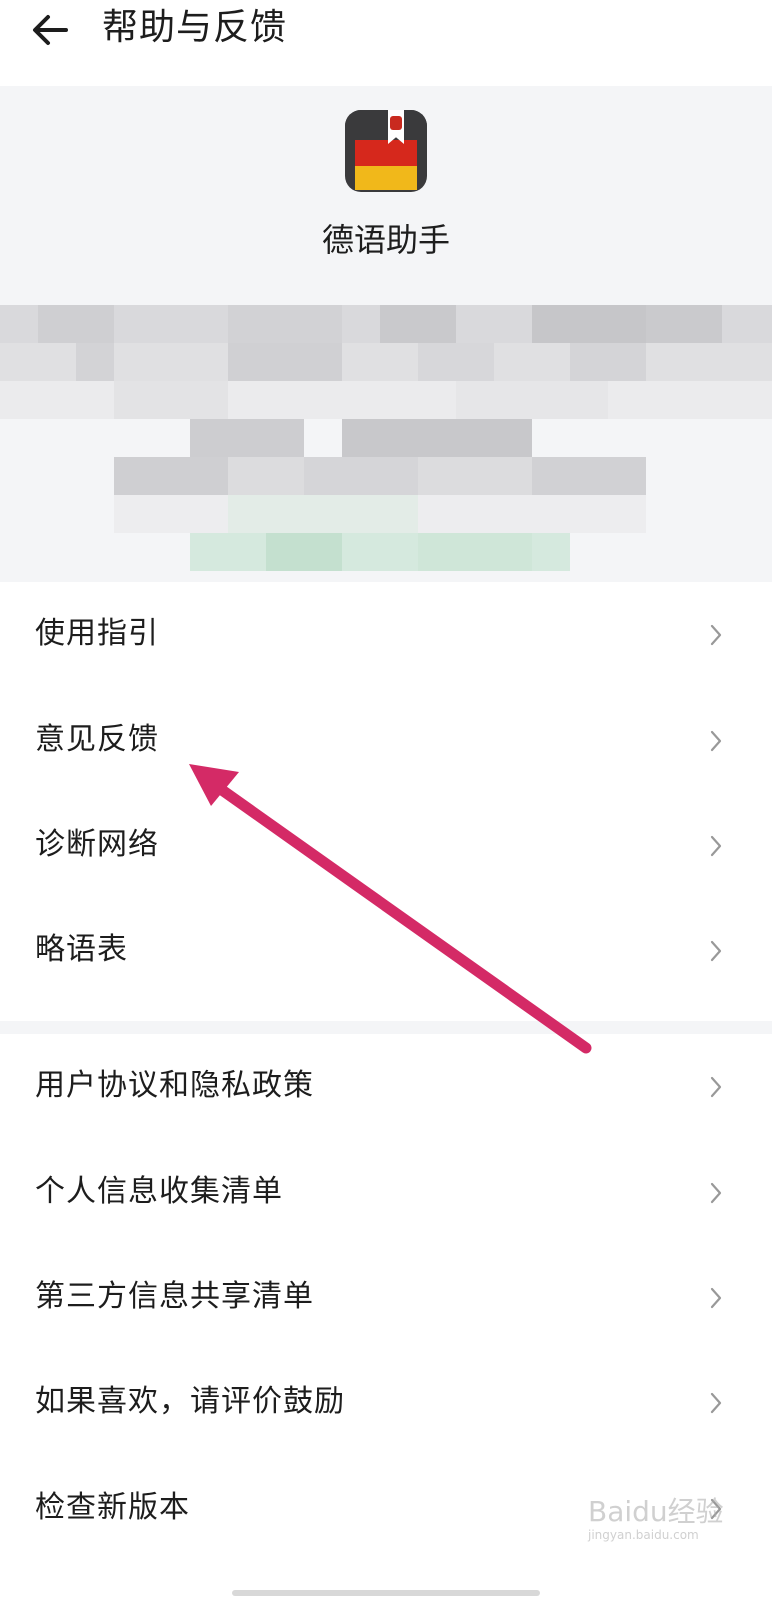 The image size is (772, 1600). Describe the element at coordinates (174, 1296) in the screenshot. I see `menu-item-label: 第三方信息共享清单` at that location.